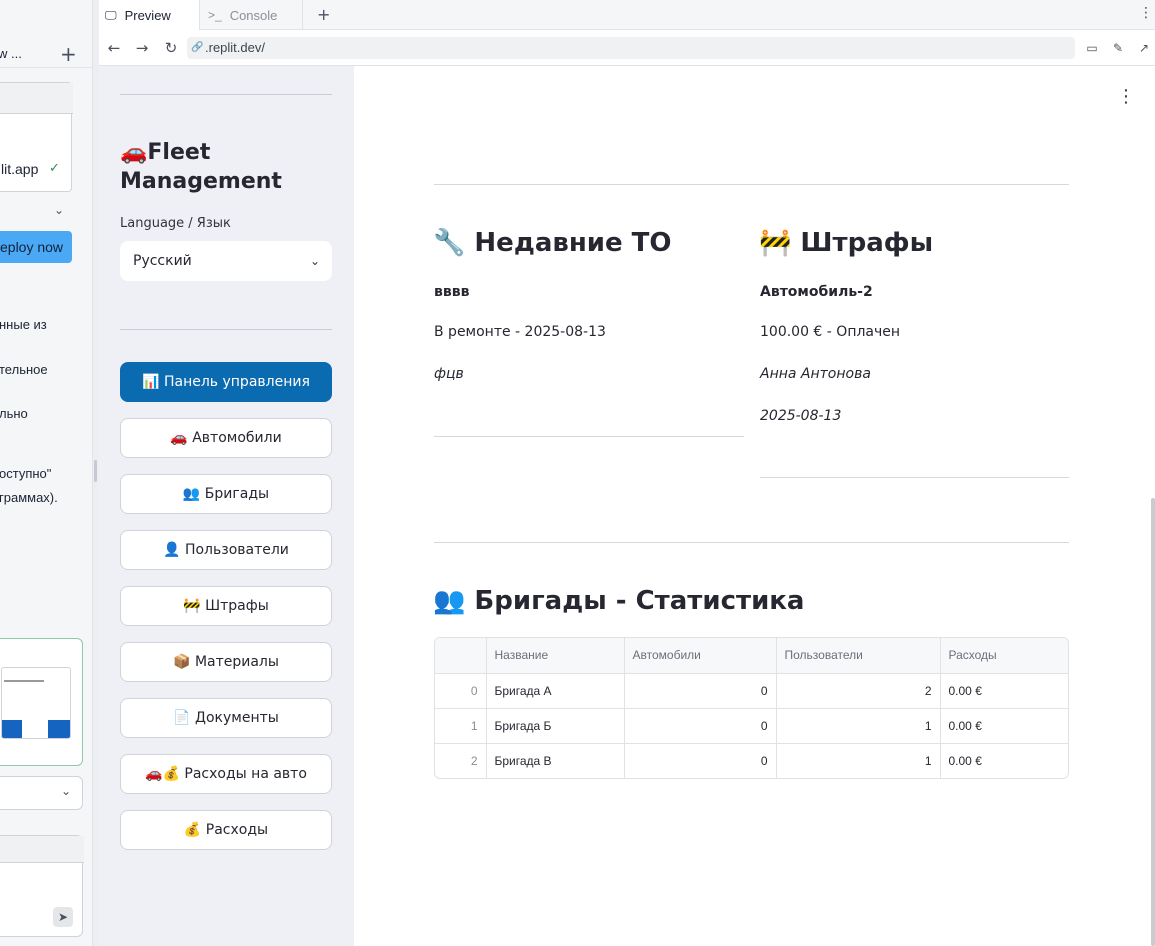  Describe the element at coordinates (29, 497) in the screenshot. I see `panel-text-line: граммах).` at that location.